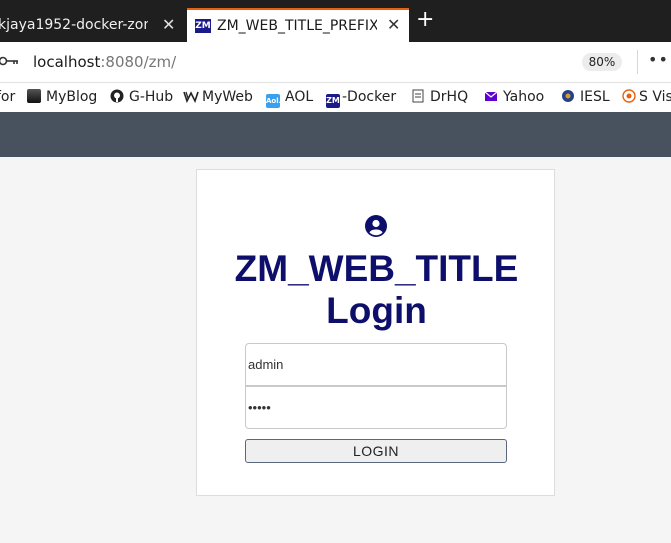 This screenshot has width=671, height=543. Describe the element at coordinates (273, 101) in the screenshot. I see `aol-icon: Aol.` at that location.